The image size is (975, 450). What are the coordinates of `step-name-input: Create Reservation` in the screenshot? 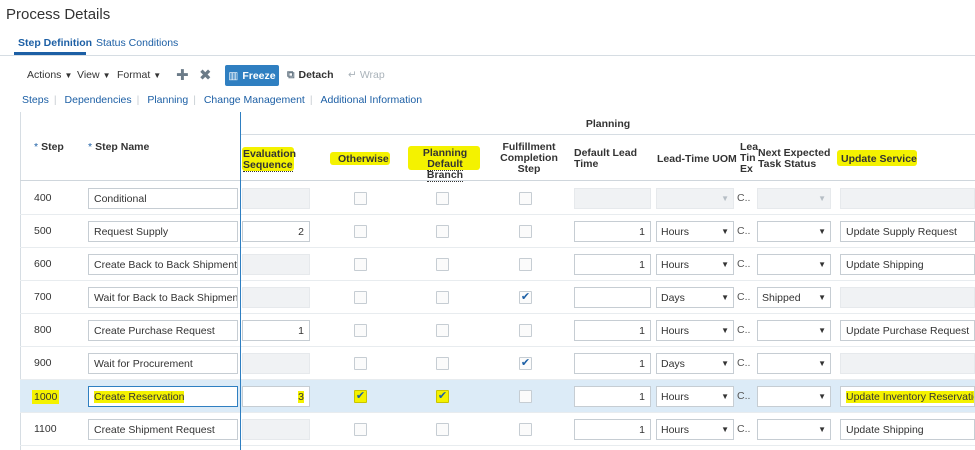 It's located at (163, 396).